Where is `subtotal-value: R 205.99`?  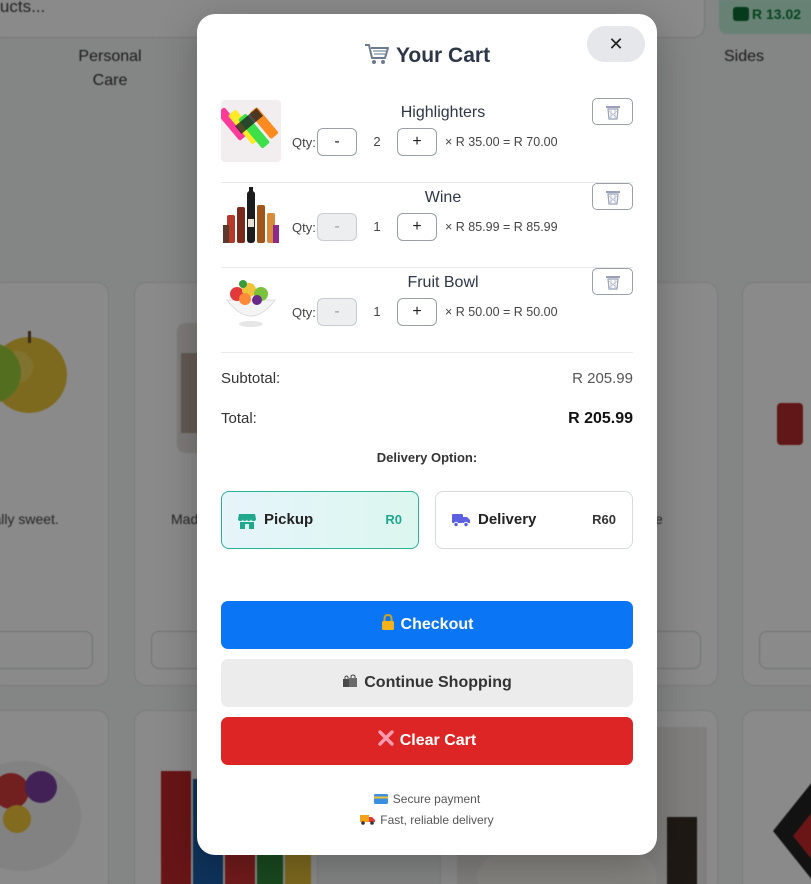 subtotal-value: R 205.99 is located at coordinates (602, 378).